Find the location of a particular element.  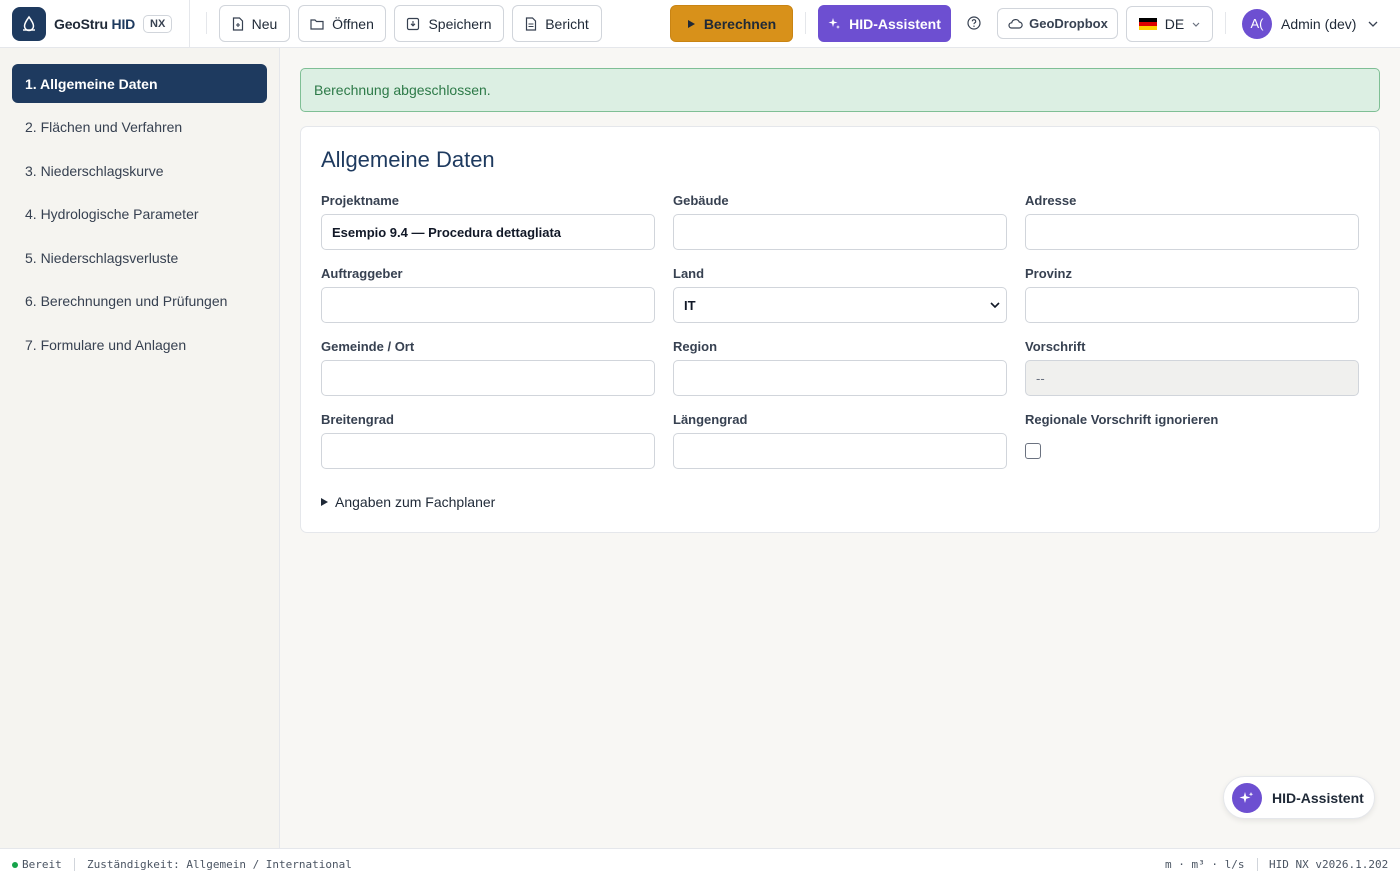

sidebar-item-rainfall-curve: 3. Niederschlagskurve is located at coordinates (139, 170).